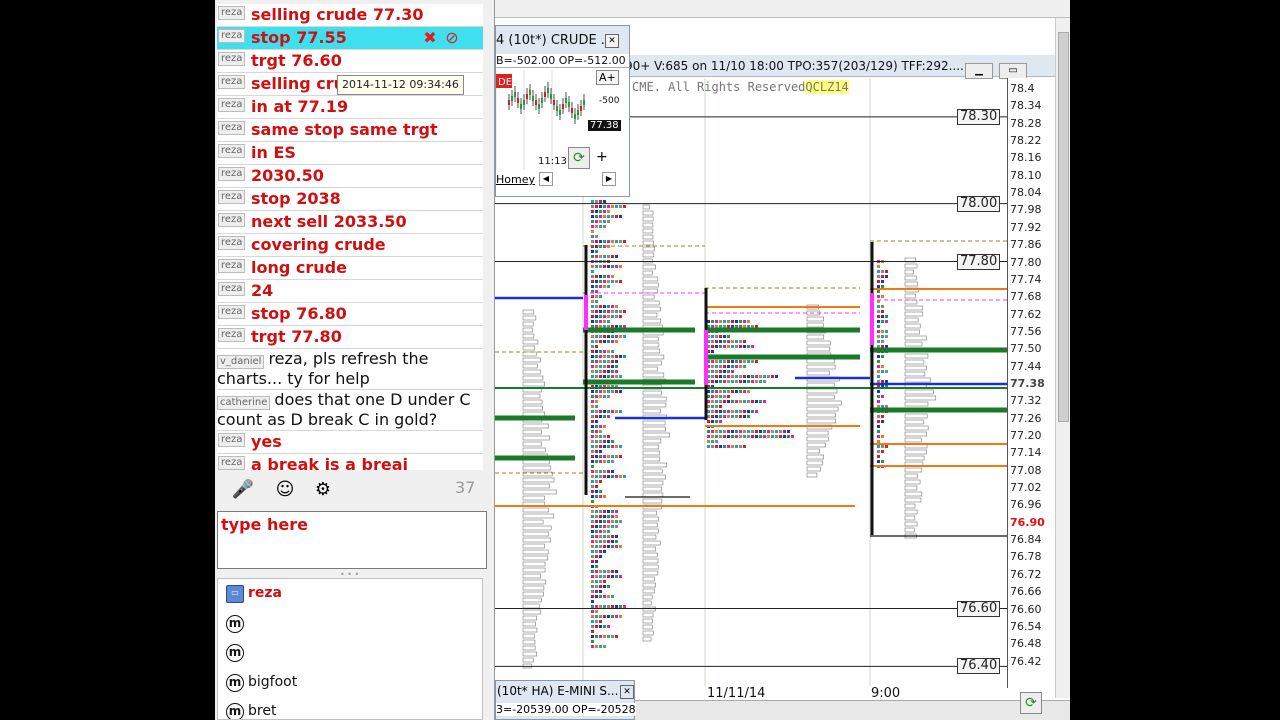  Describe the element at coordinates (323, 490) in the screenshot. I see `gear-icon: ⚙` at that location.